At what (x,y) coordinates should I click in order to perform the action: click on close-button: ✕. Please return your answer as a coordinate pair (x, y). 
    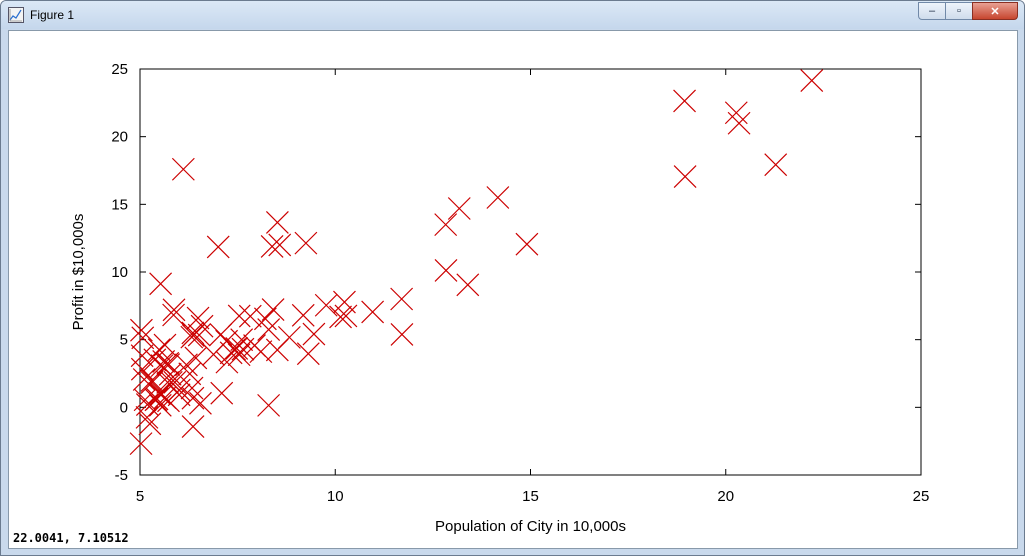
    Looking at the image, I should click on (995, 11).